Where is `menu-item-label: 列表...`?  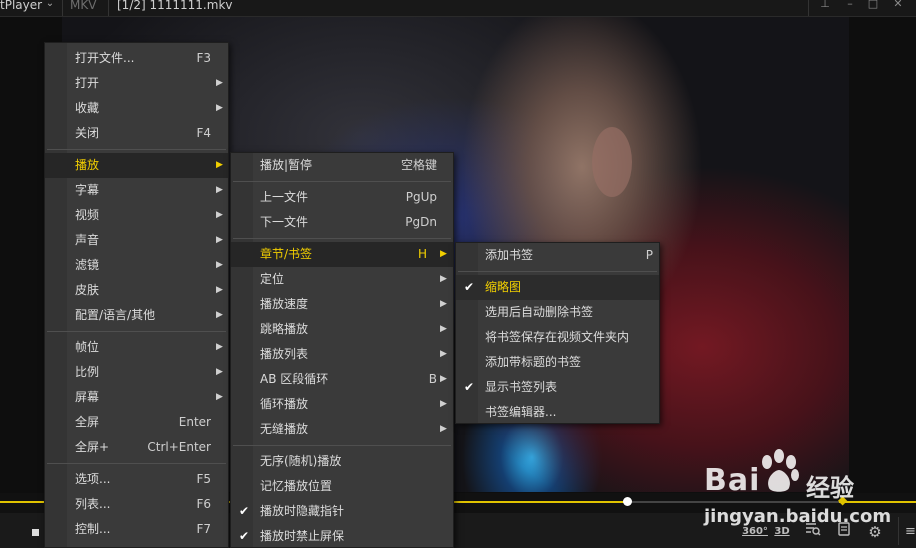
menu-item-label: 列表... is located at coordinates (93, 504).